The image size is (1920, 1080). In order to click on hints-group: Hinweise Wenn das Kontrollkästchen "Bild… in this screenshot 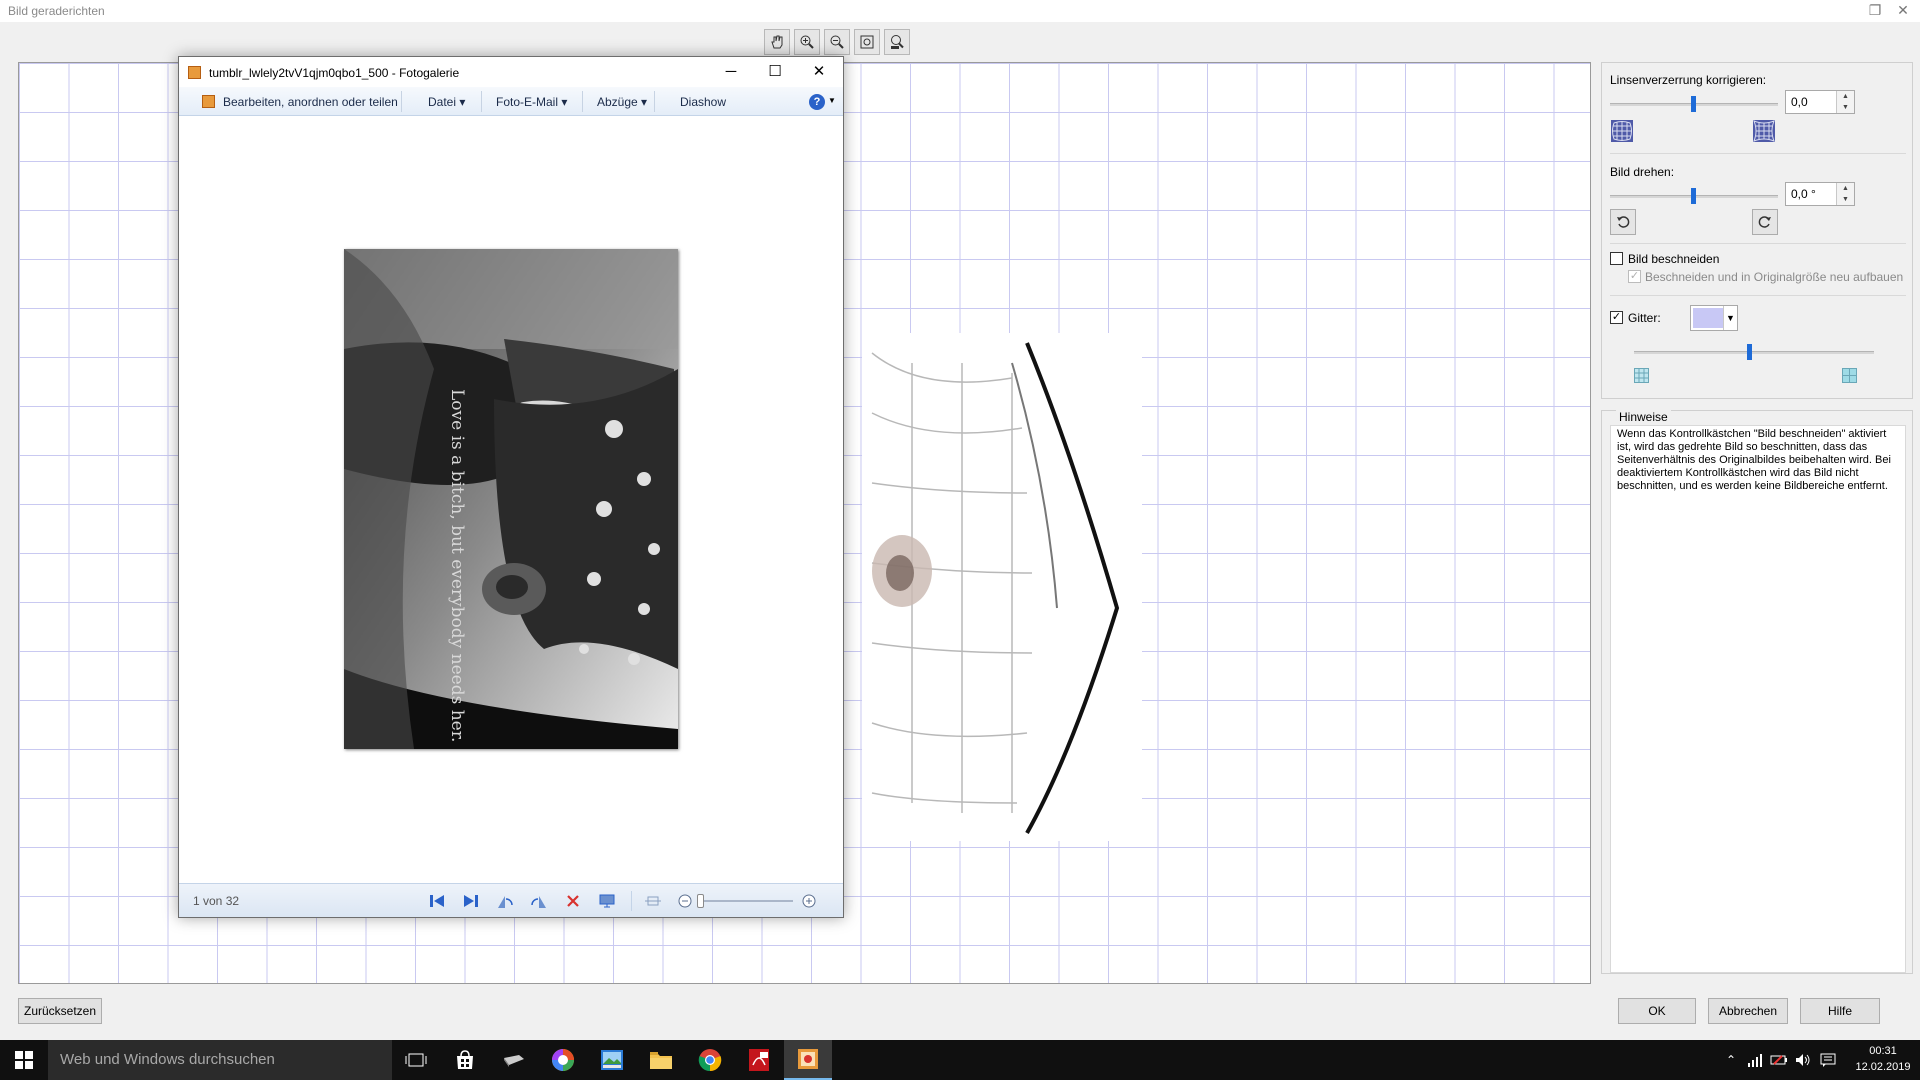, I will do `click(1757, 692)`.